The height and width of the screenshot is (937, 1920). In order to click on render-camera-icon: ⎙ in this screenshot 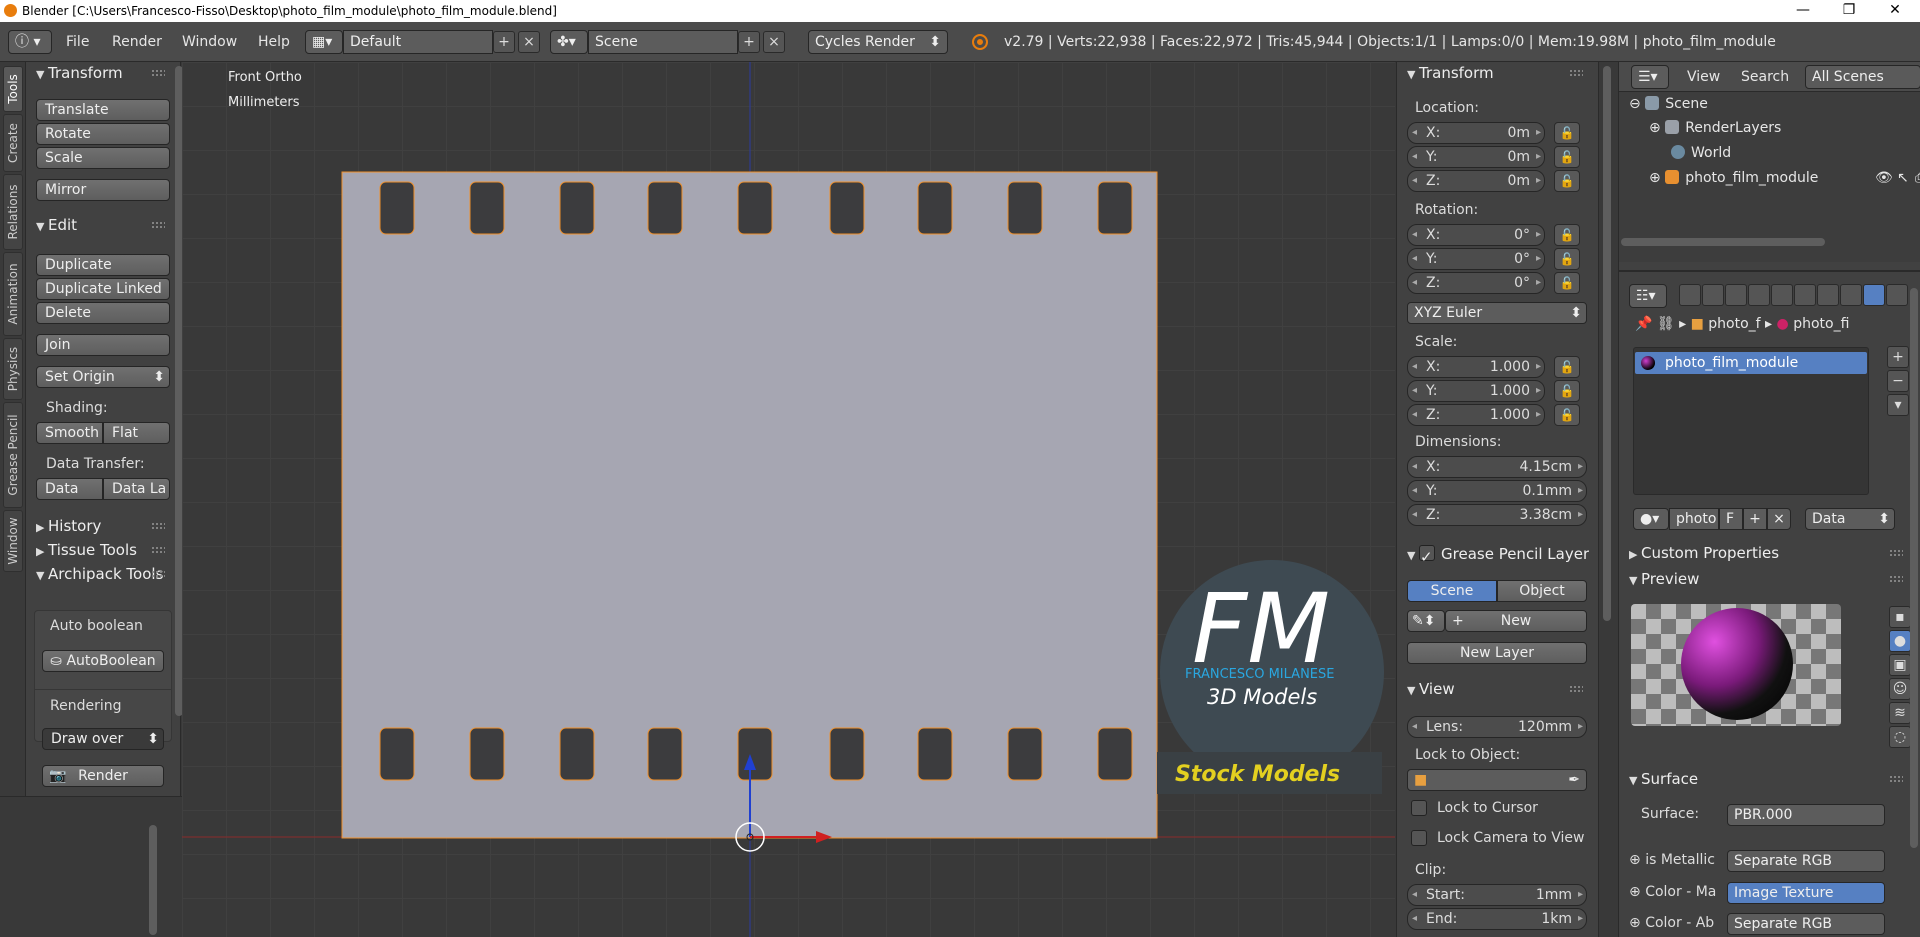, I will do `click(1917, 178)`.